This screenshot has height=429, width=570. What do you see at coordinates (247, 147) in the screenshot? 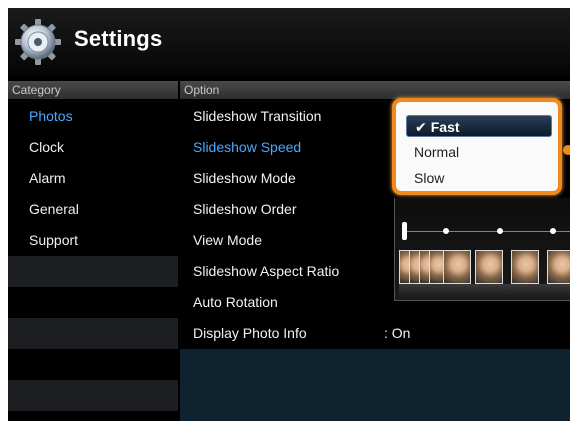
I see `option-label: Slideshow Speed` at bounding box center [247, 147].